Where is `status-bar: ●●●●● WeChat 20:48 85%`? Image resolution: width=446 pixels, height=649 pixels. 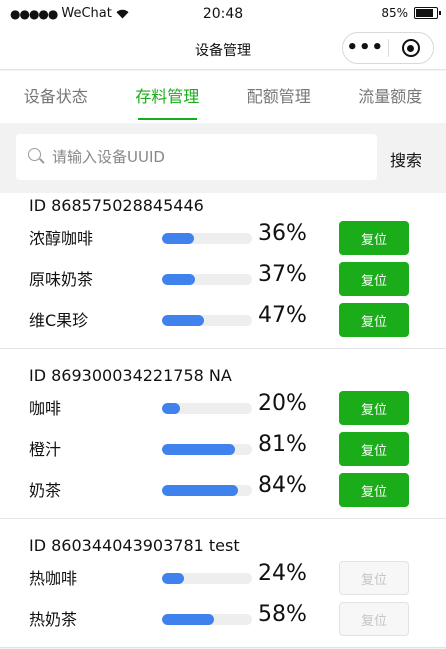 status-bar: ●●●●● WeChat 20:48 85% is located at coordinates (223, 14).